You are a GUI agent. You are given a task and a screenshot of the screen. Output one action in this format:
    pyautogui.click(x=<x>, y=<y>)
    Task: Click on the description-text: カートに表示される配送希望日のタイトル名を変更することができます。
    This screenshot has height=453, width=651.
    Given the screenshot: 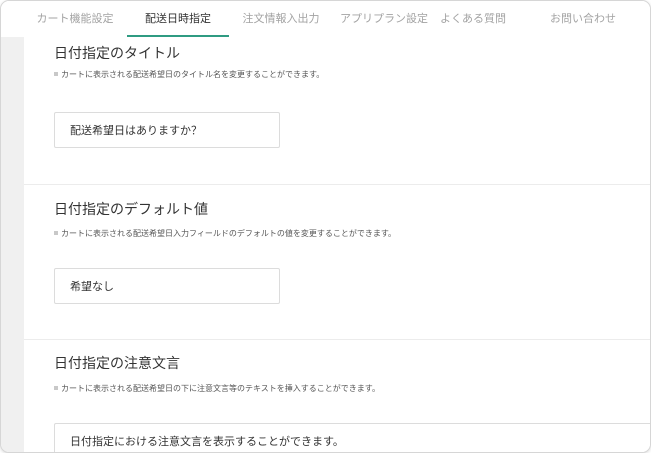 What is the action you would take?
    pyautogui.click(x=193, y=74)
    